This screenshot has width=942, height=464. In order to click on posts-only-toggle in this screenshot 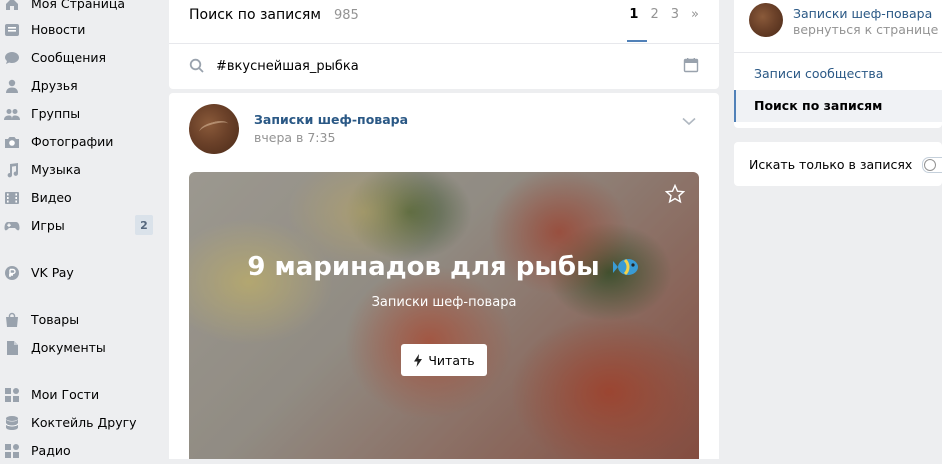, I will do `click(932, 165)`.